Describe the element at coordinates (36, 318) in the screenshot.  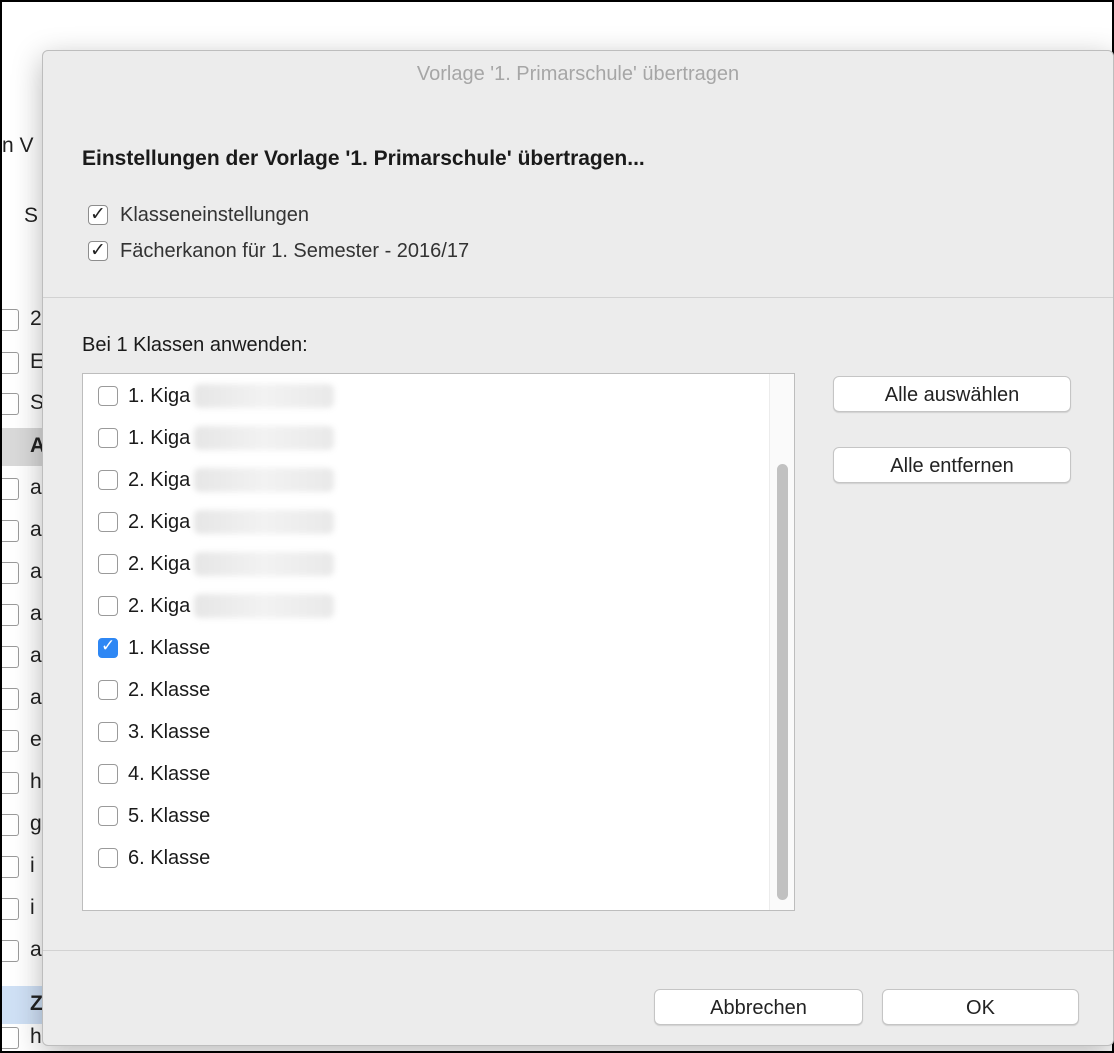
I see `background-row-label: 2` at that location.